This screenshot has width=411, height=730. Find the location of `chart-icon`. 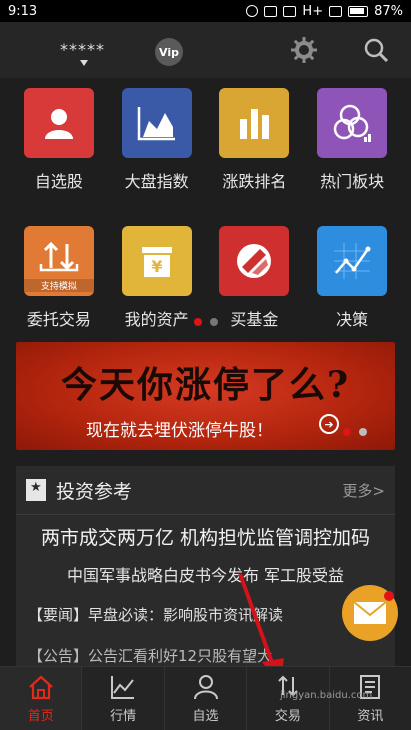

chart-icon is located at coordinates (123, 687).